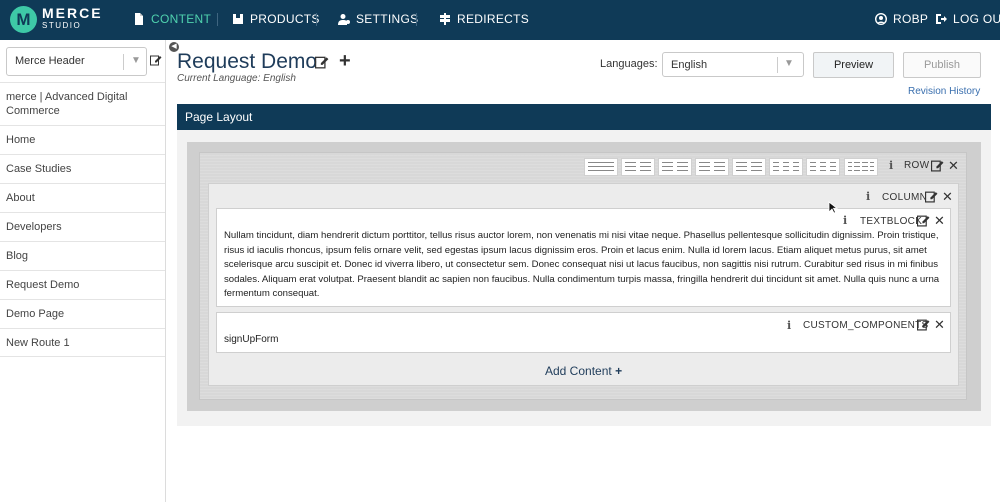 The width and height of the screenshot is (1000, 502). I want to click on language-select: English ▼, so click(733, 64).